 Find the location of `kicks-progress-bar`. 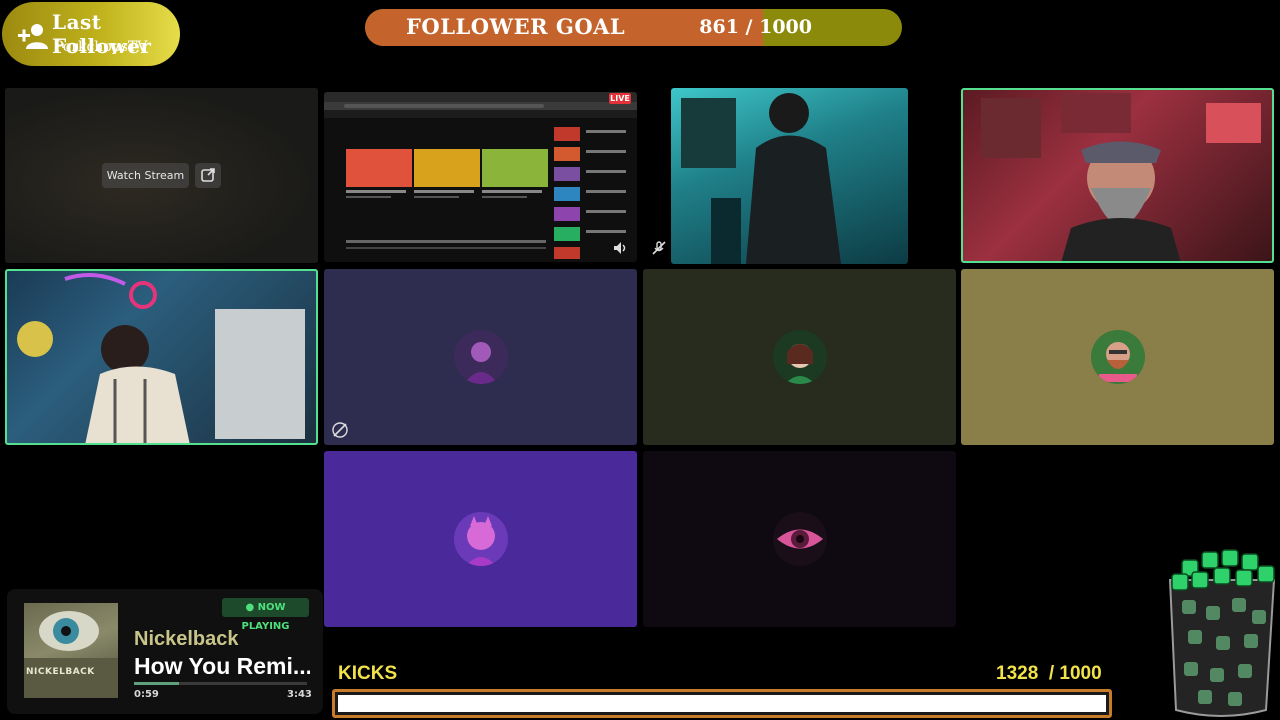

kicks-progress-bar is located at coordinates (722, 703).